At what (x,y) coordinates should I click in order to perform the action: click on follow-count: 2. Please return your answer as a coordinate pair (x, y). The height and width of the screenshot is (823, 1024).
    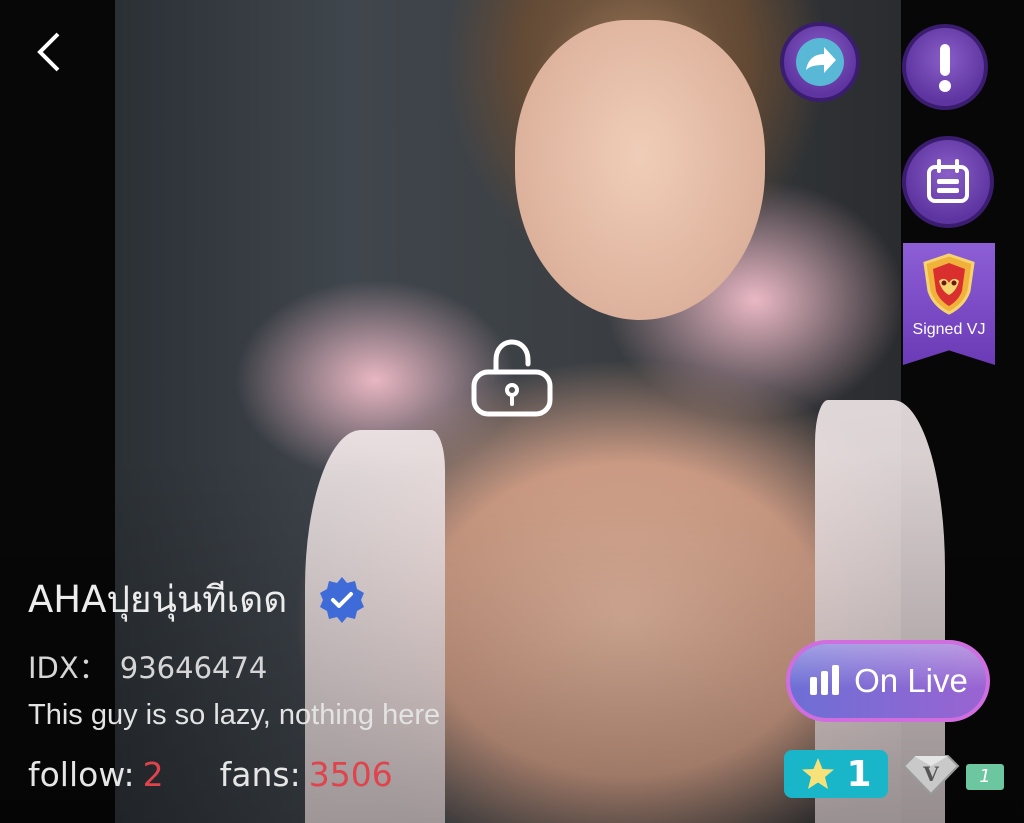
    Looking at the image, I should click on (153, 774).